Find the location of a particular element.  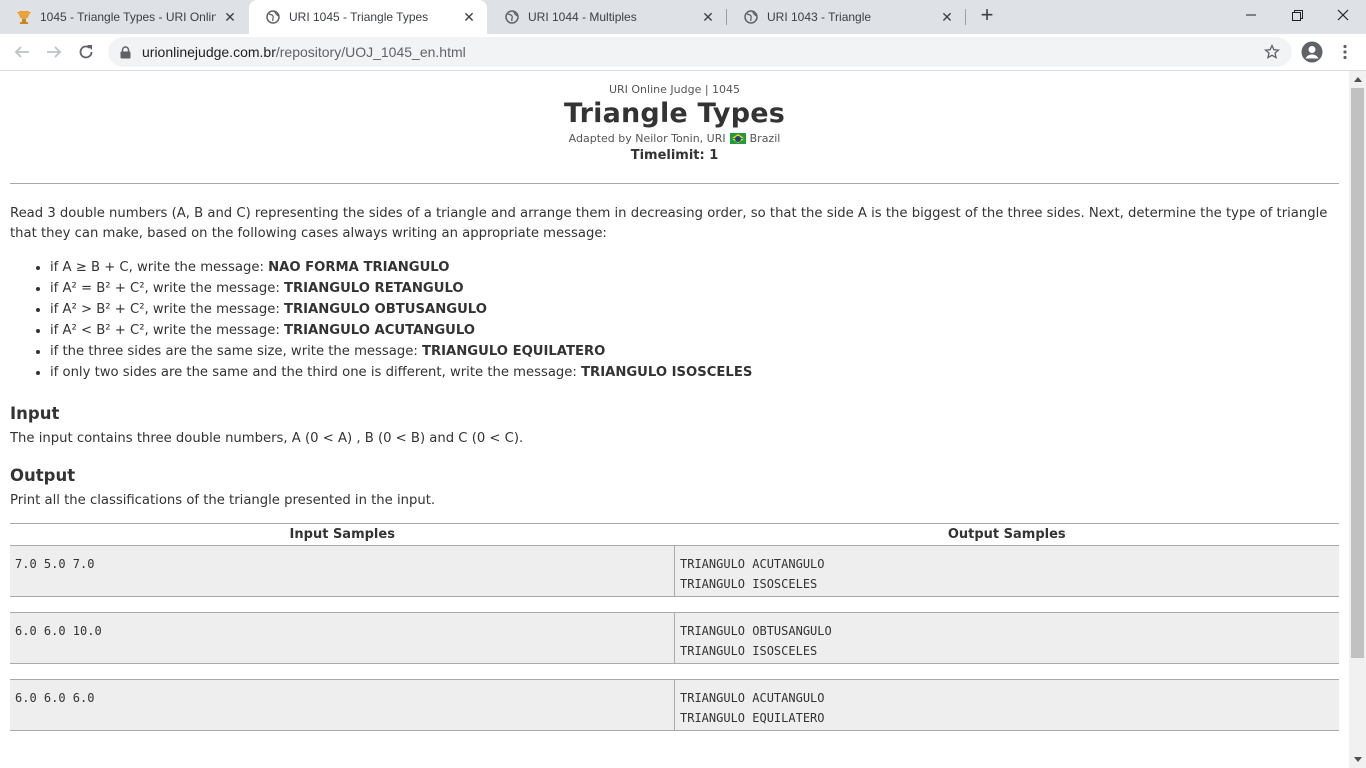

brazil-flag-icon is located at coordinates (737, 138).